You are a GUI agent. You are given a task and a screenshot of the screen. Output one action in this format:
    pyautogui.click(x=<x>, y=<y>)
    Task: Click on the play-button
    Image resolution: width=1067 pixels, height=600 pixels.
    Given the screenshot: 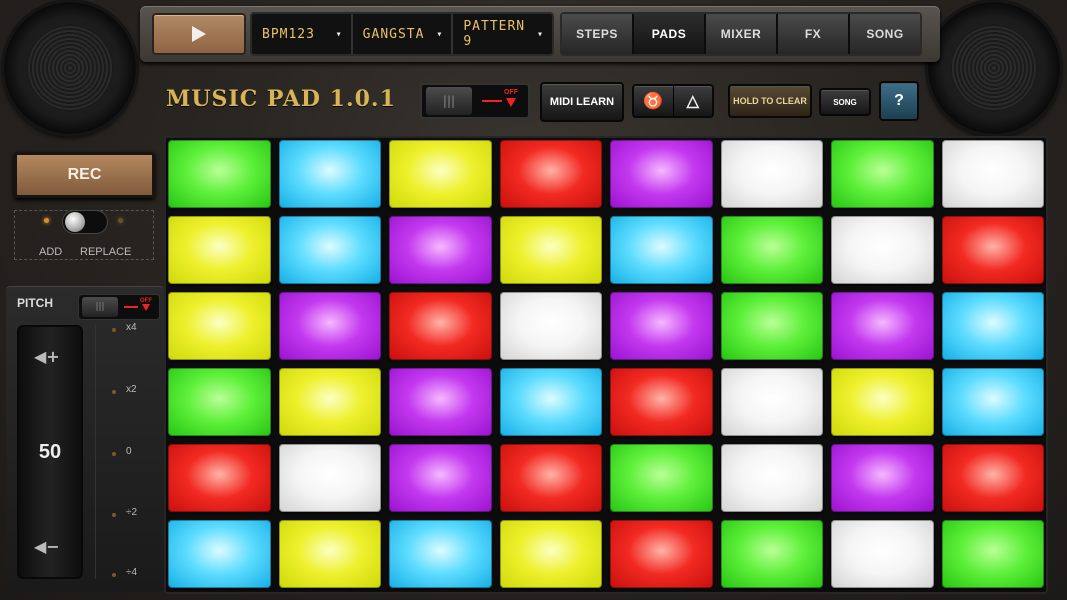 What is the action you would take?
    pyautogui.click(x=199, y=34)
    